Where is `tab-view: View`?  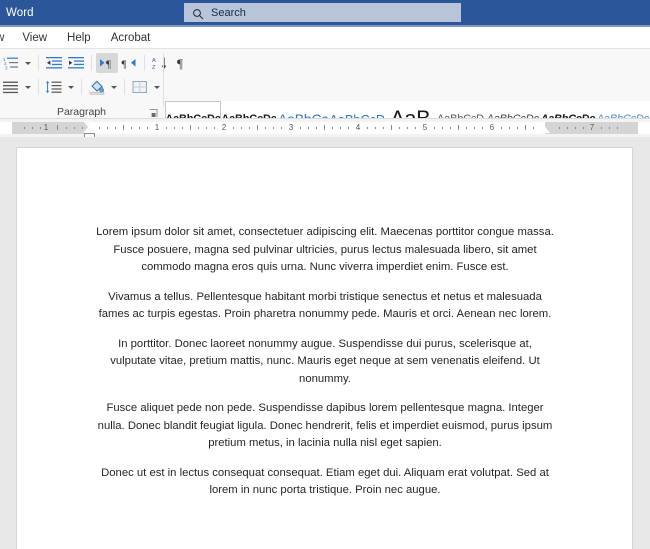 tab-view: View is located at coordinates (34, 38).